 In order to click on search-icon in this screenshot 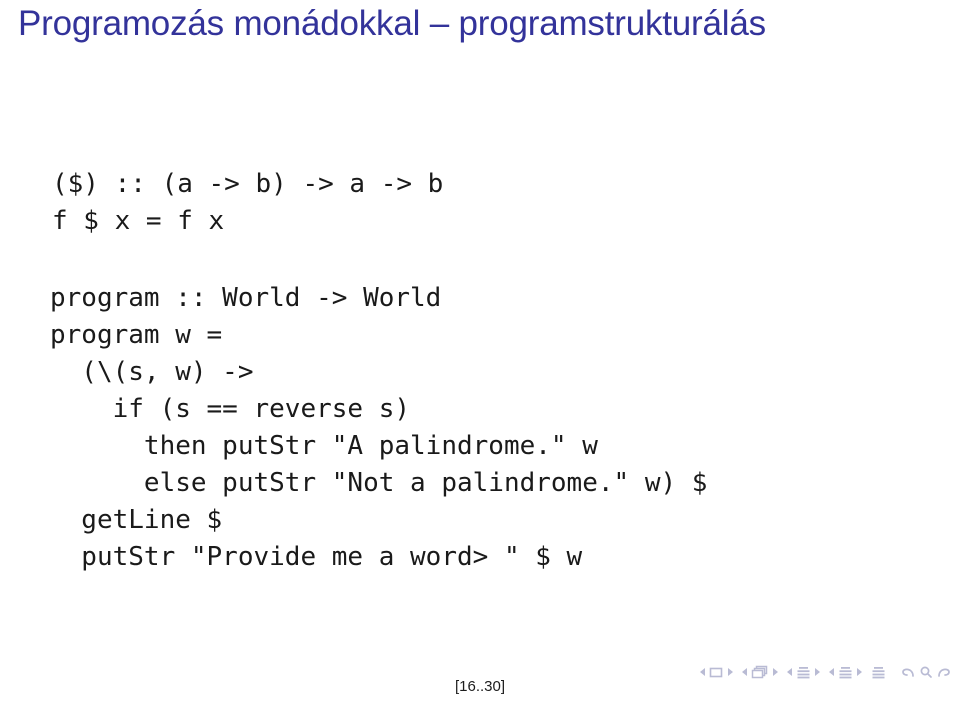, I will do `click(926, 672)`.